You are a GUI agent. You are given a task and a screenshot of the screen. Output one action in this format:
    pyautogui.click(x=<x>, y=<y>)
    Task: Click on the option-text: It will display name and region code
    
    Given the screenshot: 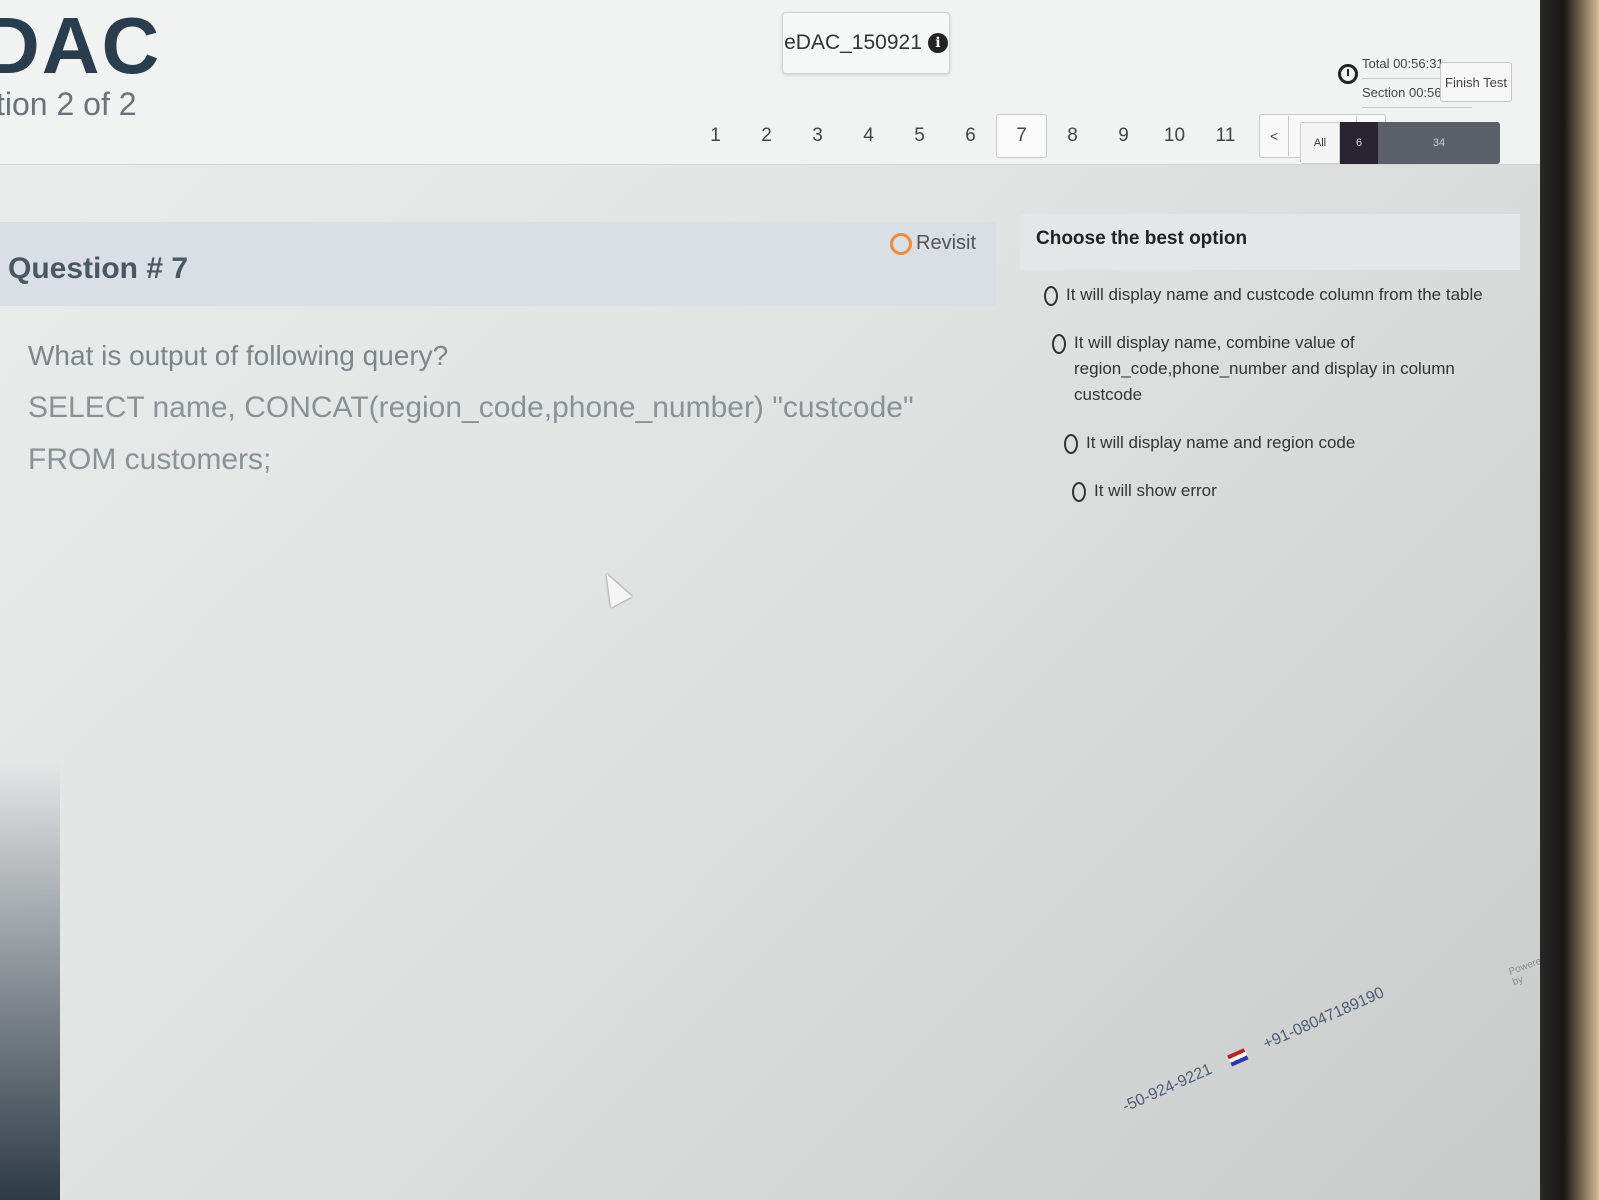 What is the action you would take?
    pyautogui.click(x=1221, y=442)
    